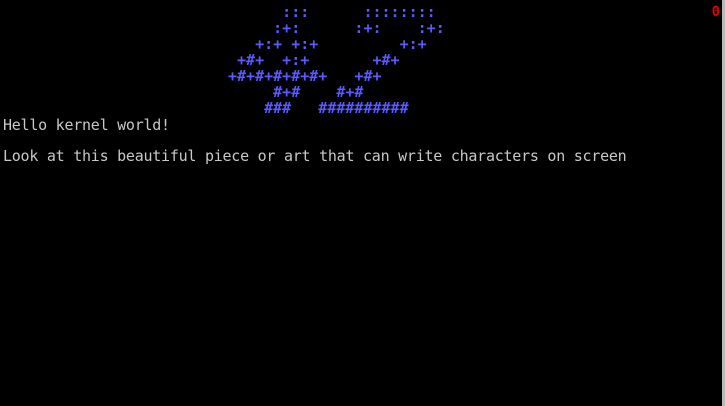 The image size is (725, 406). Describe the element at coordinates (332, 12) in the screenshot. I see `ascii-art-line: ::: ::::::::` at that location.